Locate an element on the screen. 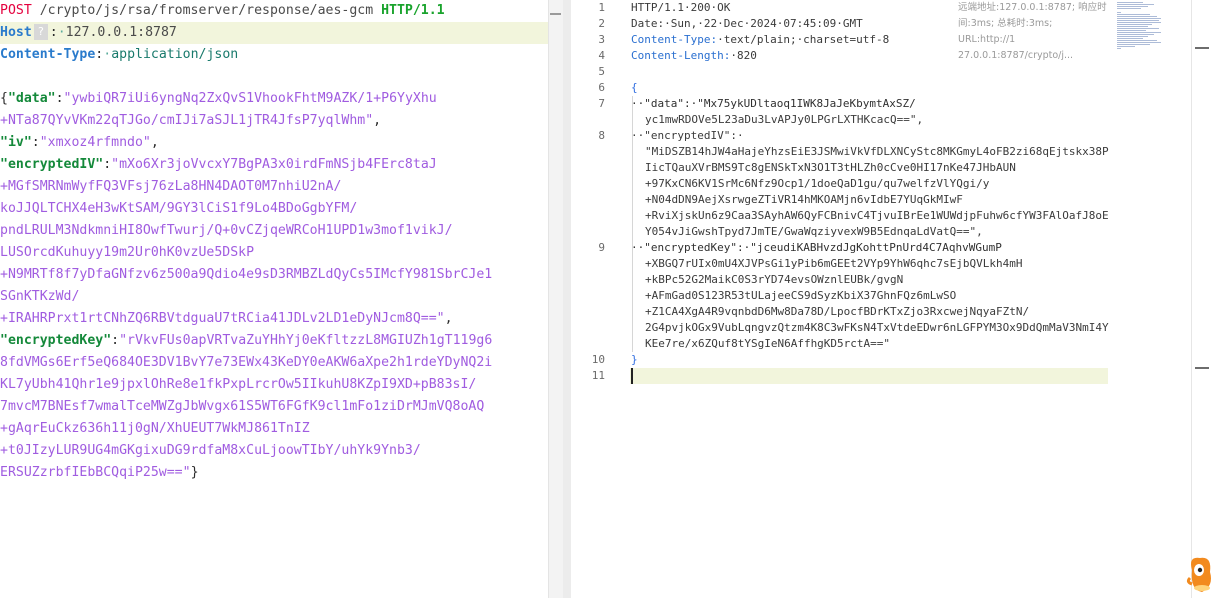  response-minimap is located at coordinates (1139, 28).